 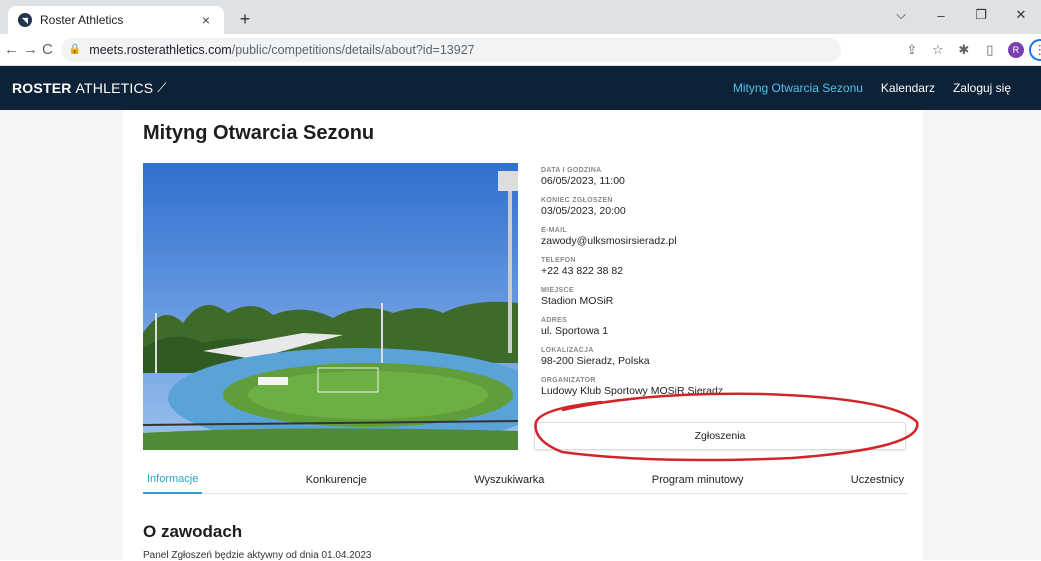 What do you see at coordinates (568, 380) in the screenshot?
I see `detail-label: ORGANIZATOR` at bounding box center [568, 380].